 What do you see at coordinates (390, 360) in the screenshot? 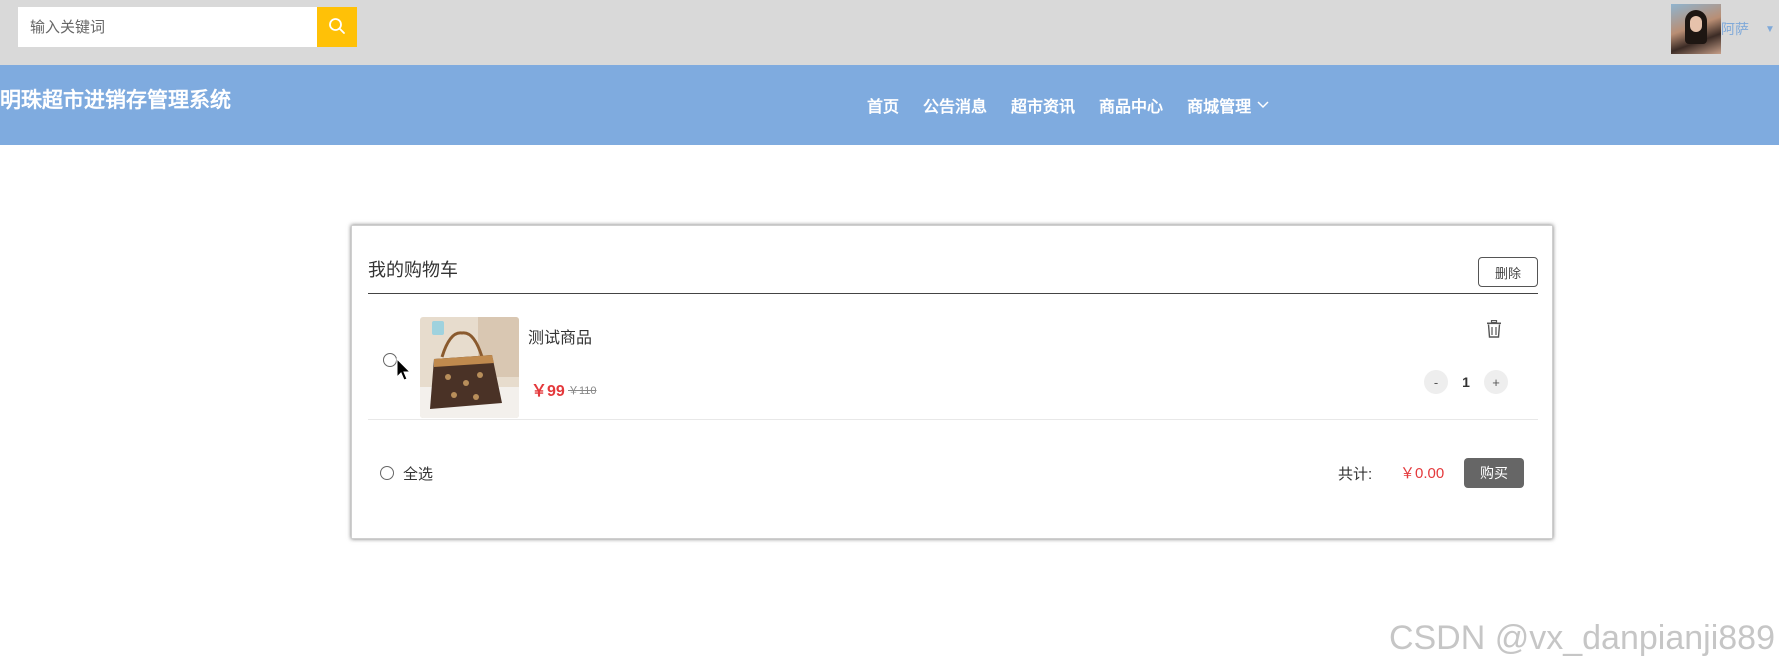
I see `item-select-radio` at bounding box center [390, 360].